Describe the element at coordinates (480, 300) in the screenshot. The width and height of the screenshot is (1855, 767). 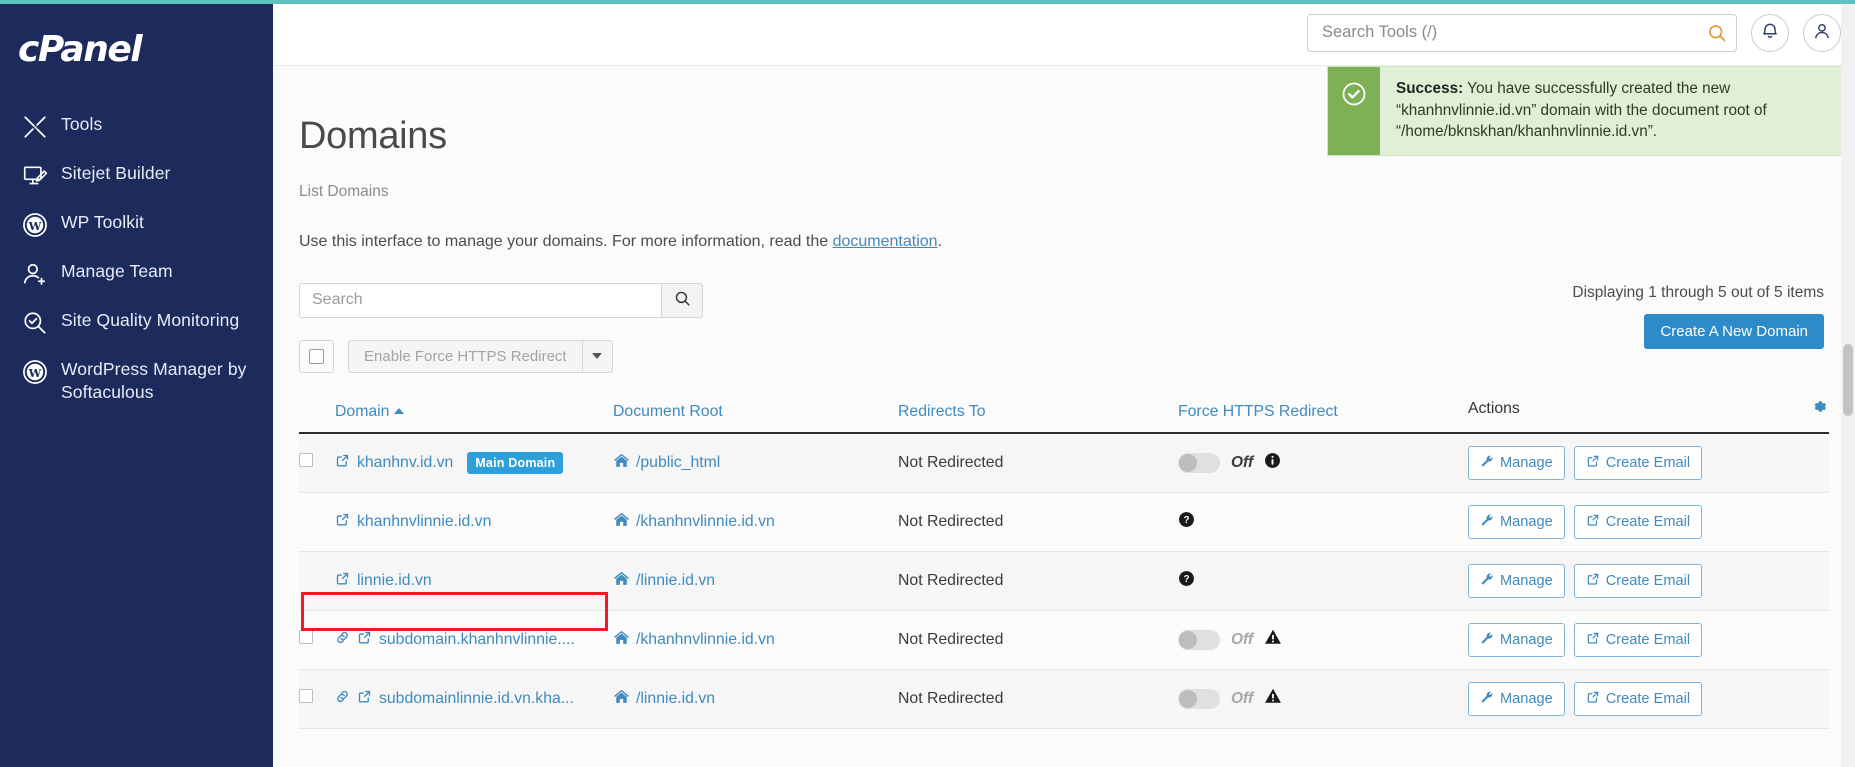
I see `filter-search-input` at that location.